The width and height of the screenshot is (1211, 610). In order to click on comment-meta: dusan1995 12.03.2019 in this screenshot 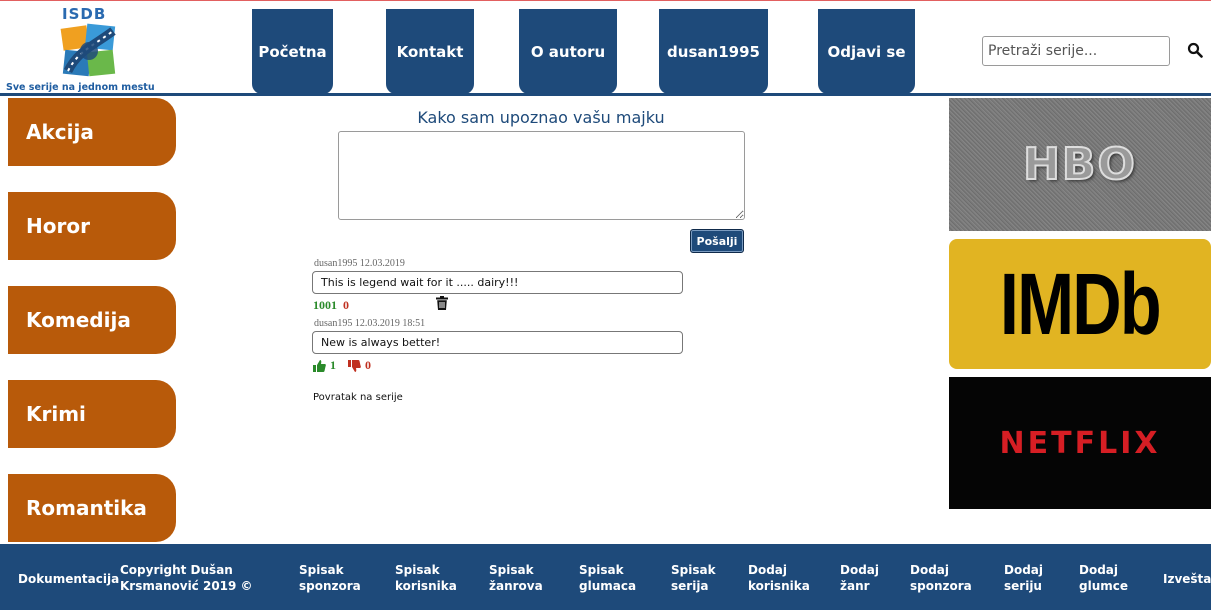, I will do `click(359, 263)`.